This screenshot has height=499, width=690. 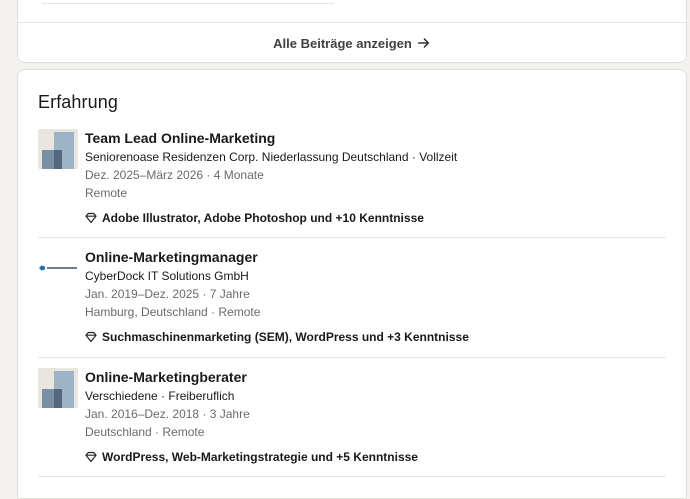 What do you see at coordinates (167, 294) in the screenshot?
I see `employment-dates: Jan. 2019–Dez. 2025 · 7 Jahre` at bounding box center [167, 294].